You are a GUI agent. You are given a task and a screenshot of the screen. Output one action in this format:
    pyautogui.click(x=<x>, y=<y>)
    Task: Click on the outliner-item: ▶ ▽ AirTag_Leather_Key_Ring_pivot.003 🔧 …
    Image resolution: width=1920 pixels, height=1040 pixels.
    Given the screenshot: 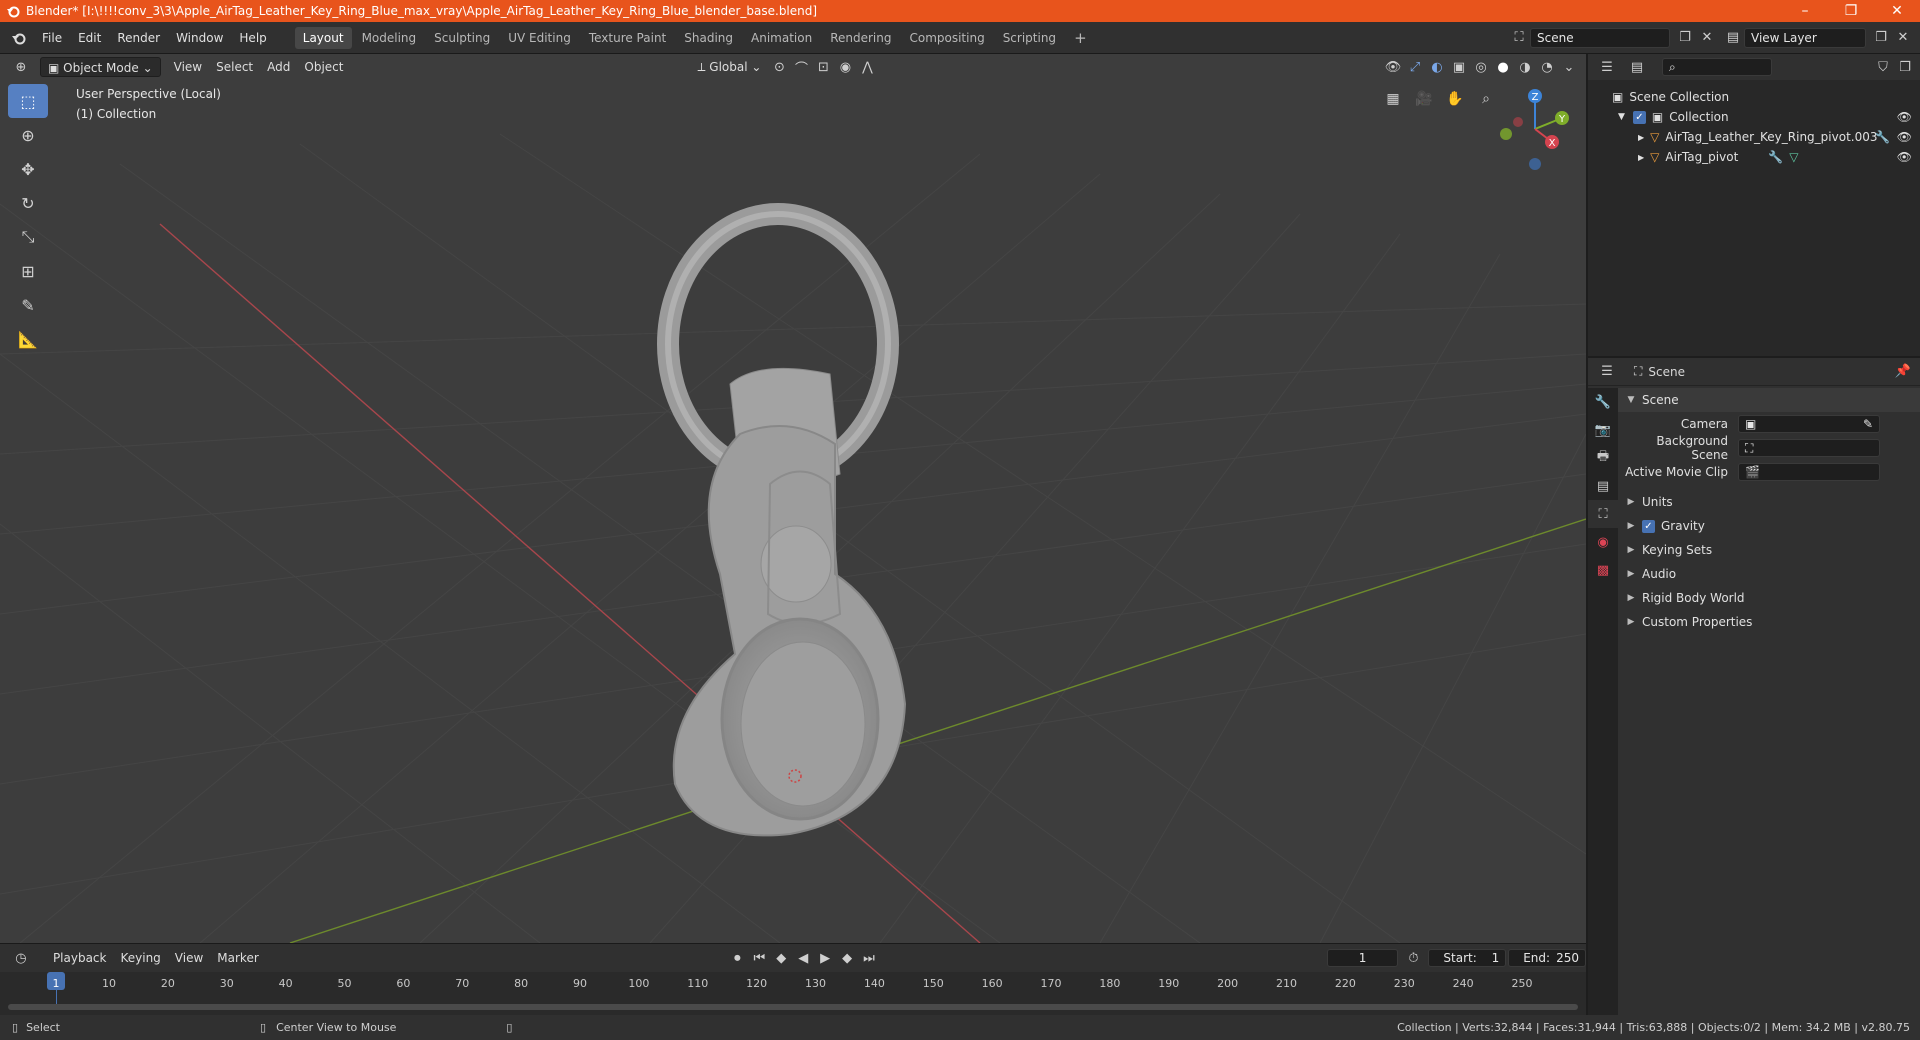 What is the action you would take?
    pyautogui.click(x=1754, y=137)
    